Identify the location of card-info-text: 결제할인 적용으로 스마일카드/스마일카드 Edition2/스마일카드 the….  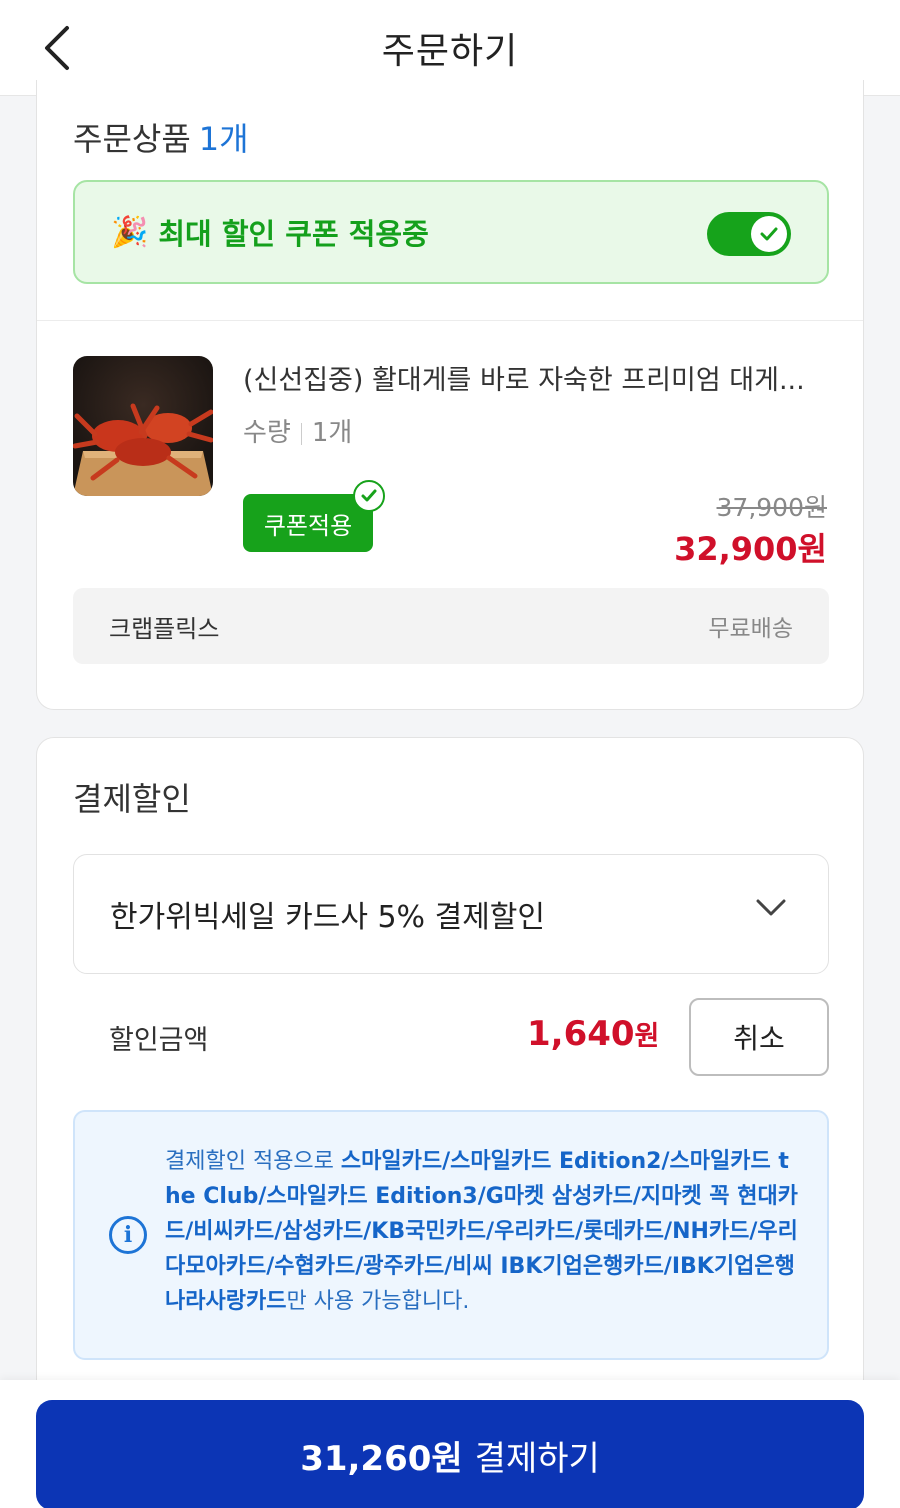
(483, 1231).